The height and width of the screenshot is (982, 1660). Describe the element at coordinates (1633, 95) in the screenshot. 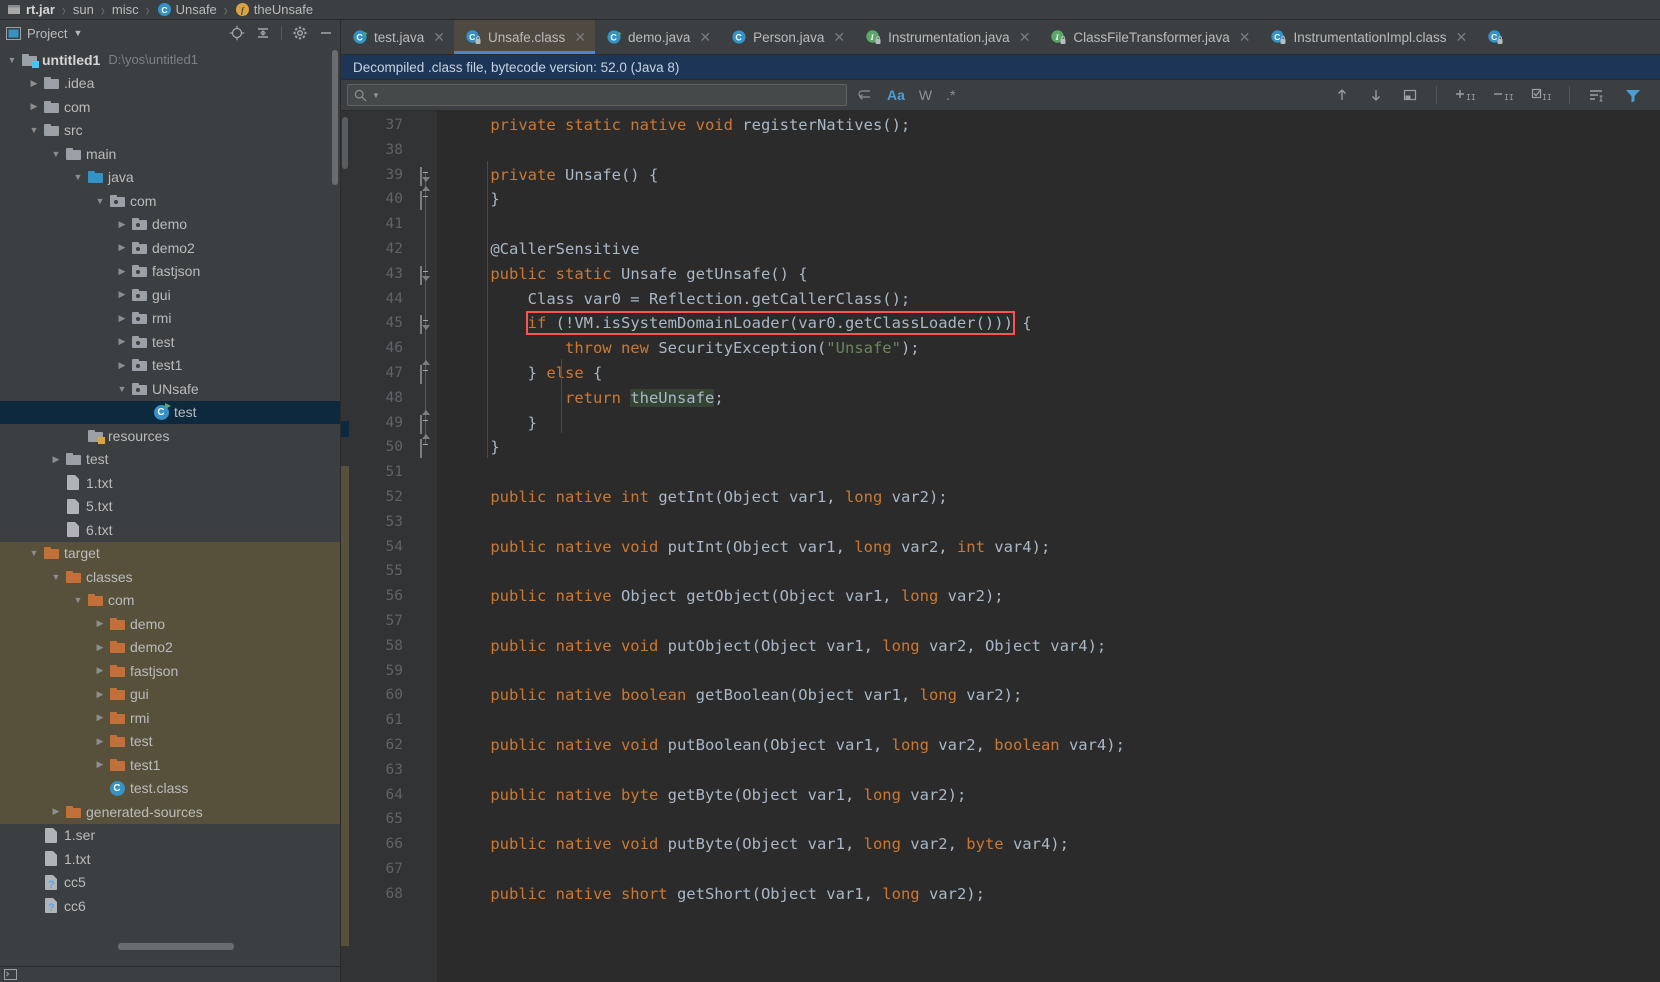

I see `filter-icon` at that location.